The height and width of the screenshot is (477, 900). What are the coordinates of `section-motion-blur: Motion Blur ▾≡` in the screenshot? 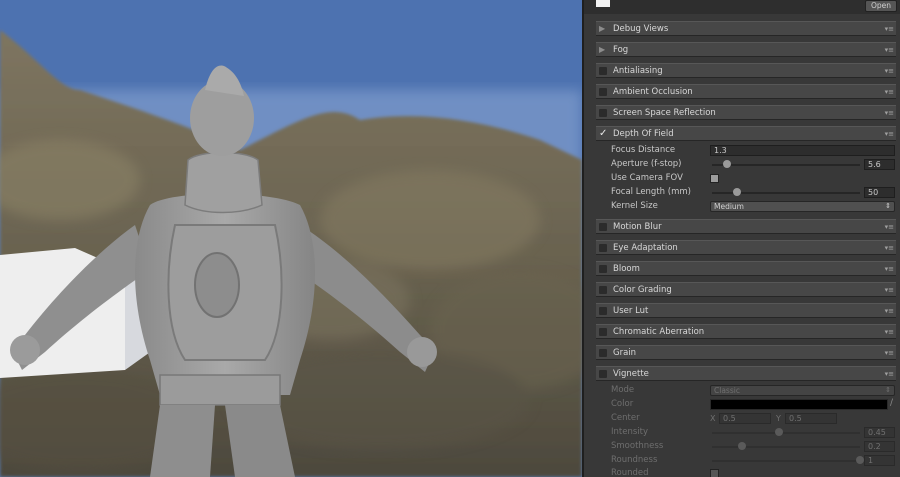 It's located at (746, 226).